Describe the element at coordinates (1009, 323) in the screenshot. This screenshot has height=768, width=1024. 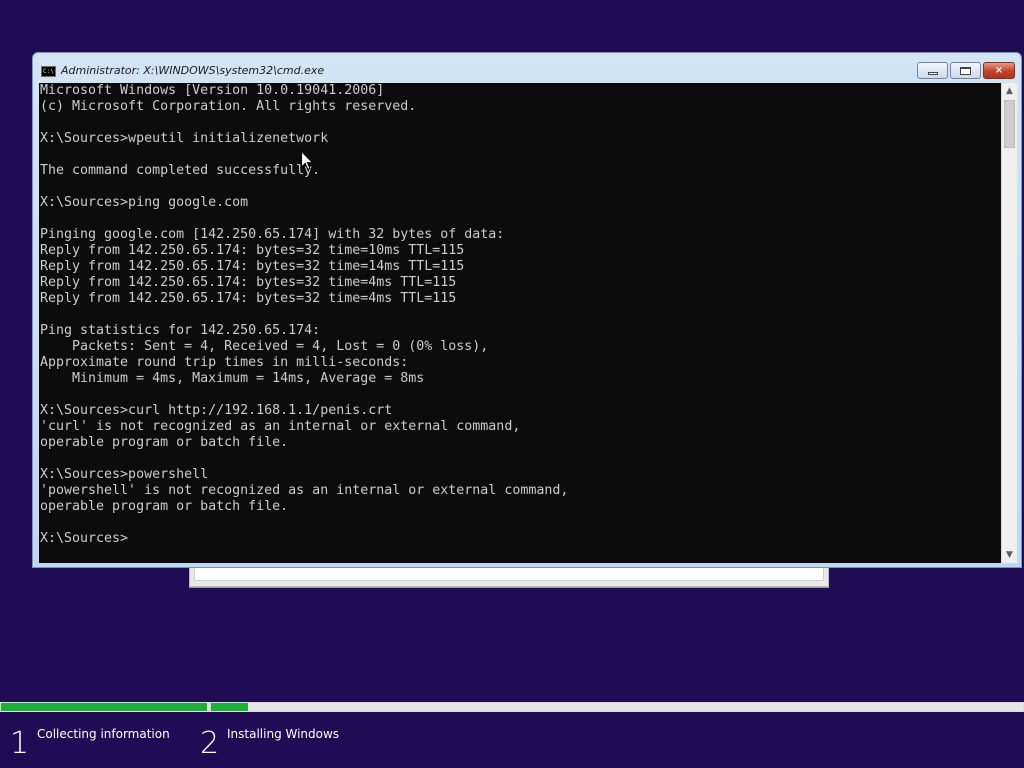
I see `vertical-scrollbar: ▲ ▼` at that location.